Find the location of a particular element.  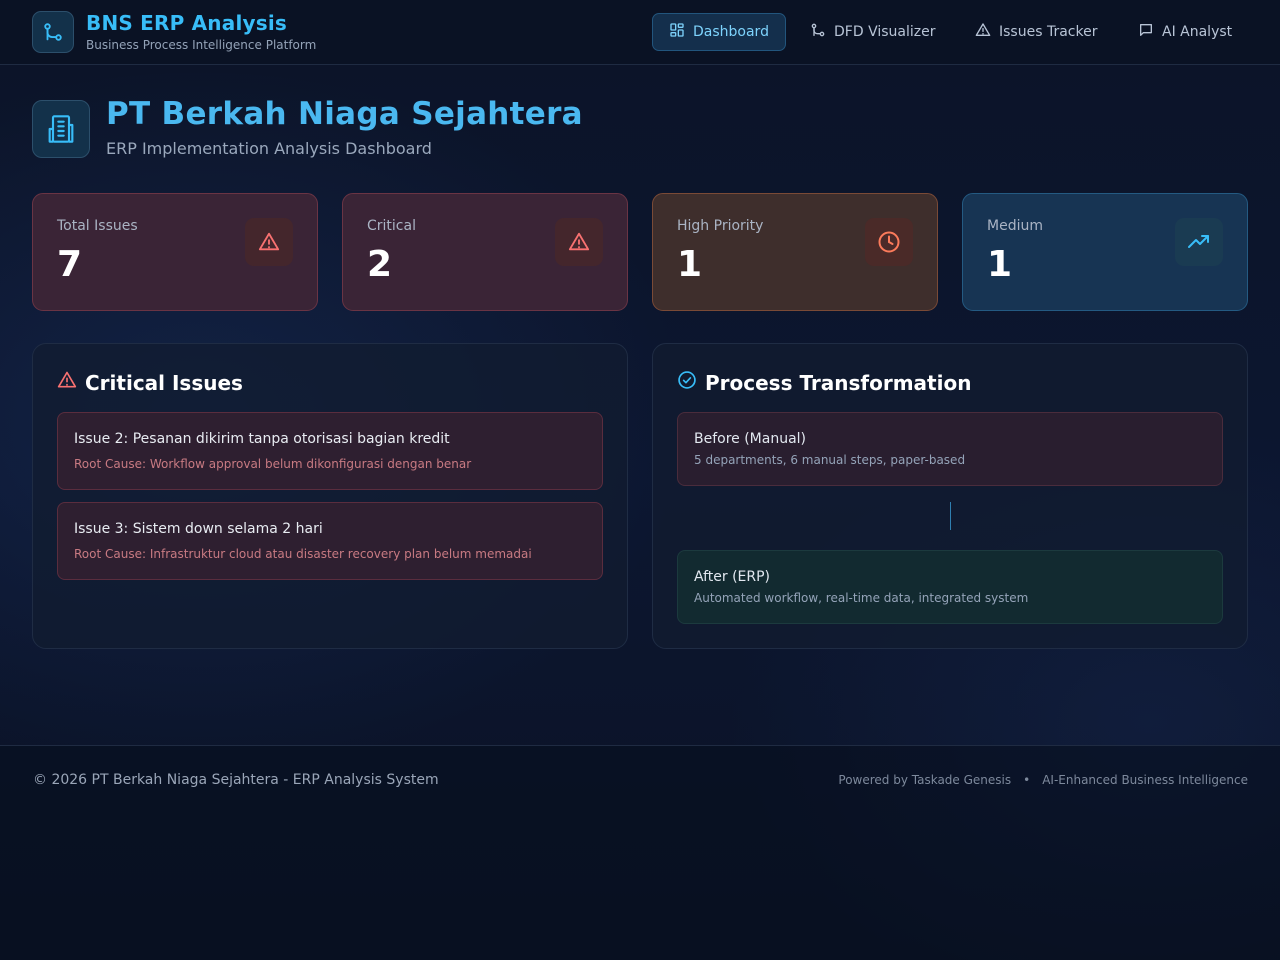

panel-heading: Critical Issues is located at coordinates (150, 382).